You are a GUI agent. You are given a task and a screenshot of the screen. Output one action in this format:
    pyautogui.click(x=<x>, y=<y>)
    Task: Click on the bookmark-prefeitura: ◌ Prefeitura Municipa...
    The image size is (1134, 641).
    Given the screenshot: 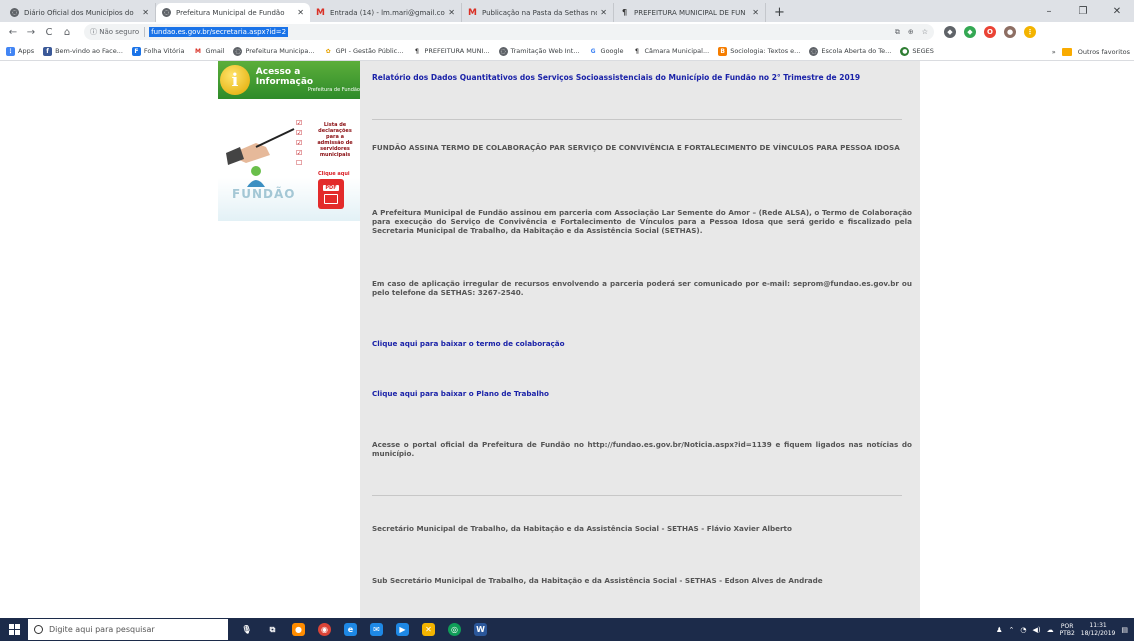 What is the action you would take?
    pyautogui.click(x=274, y=51)
    